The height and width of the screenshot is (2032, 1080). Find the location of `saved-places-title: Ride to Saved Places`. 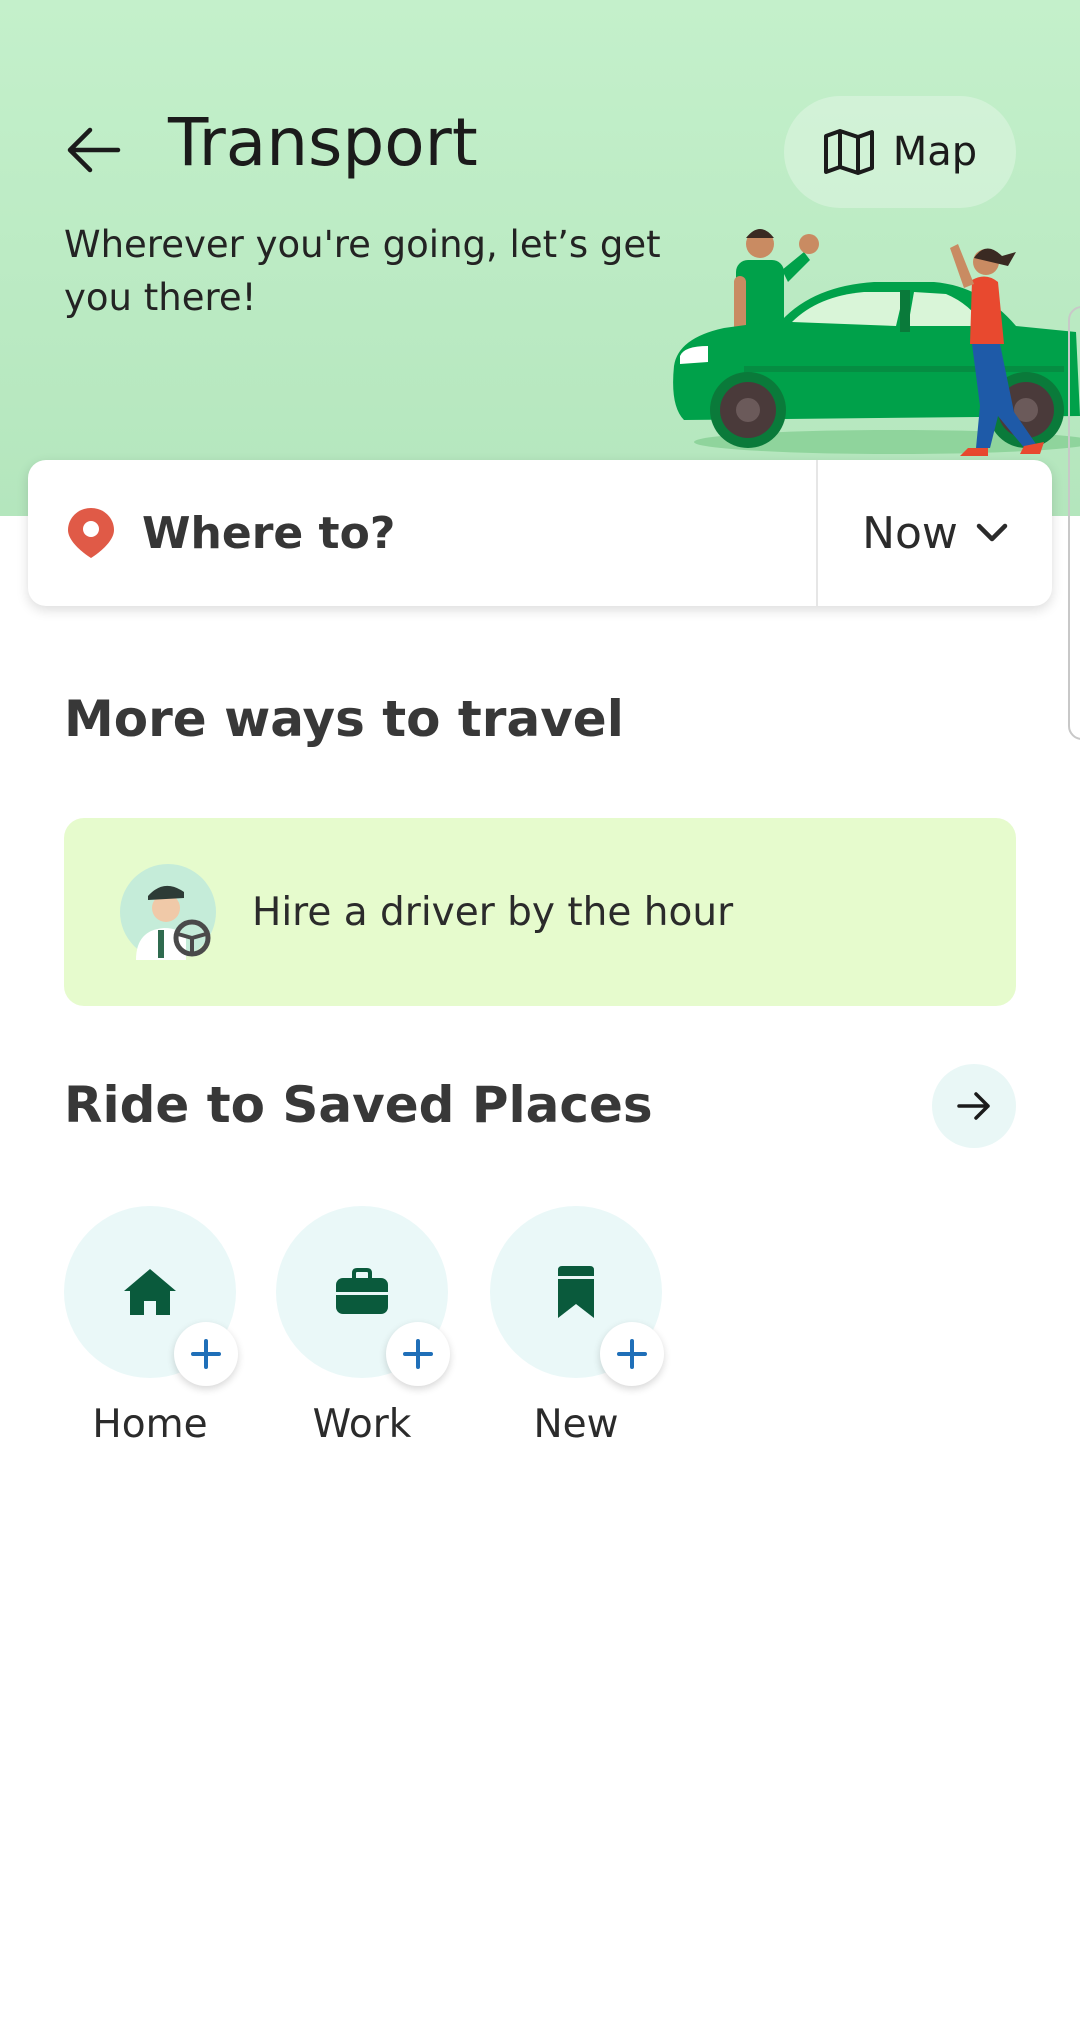

saved-places-title: Ride to Saved Places is located at coordinates (358, 1105).